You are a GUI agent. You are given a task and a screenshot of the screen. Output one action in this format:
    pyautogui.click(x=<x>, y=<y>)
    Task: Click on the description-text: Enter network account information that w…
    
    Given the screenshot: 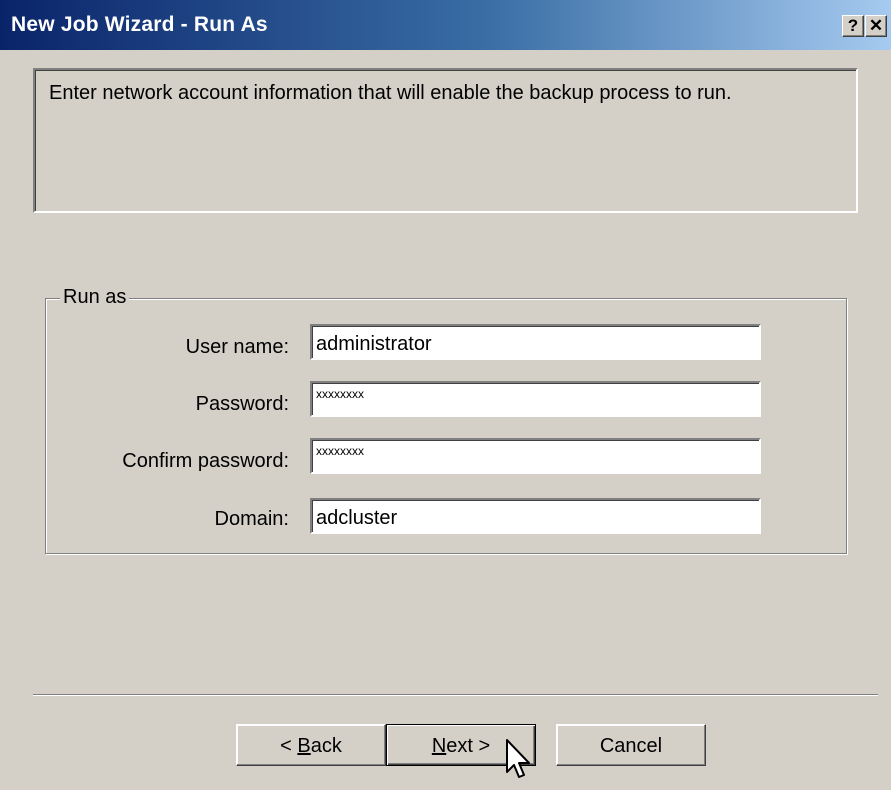 What is the action you would take?
    pyautogui.click(x=390, y=93)
    